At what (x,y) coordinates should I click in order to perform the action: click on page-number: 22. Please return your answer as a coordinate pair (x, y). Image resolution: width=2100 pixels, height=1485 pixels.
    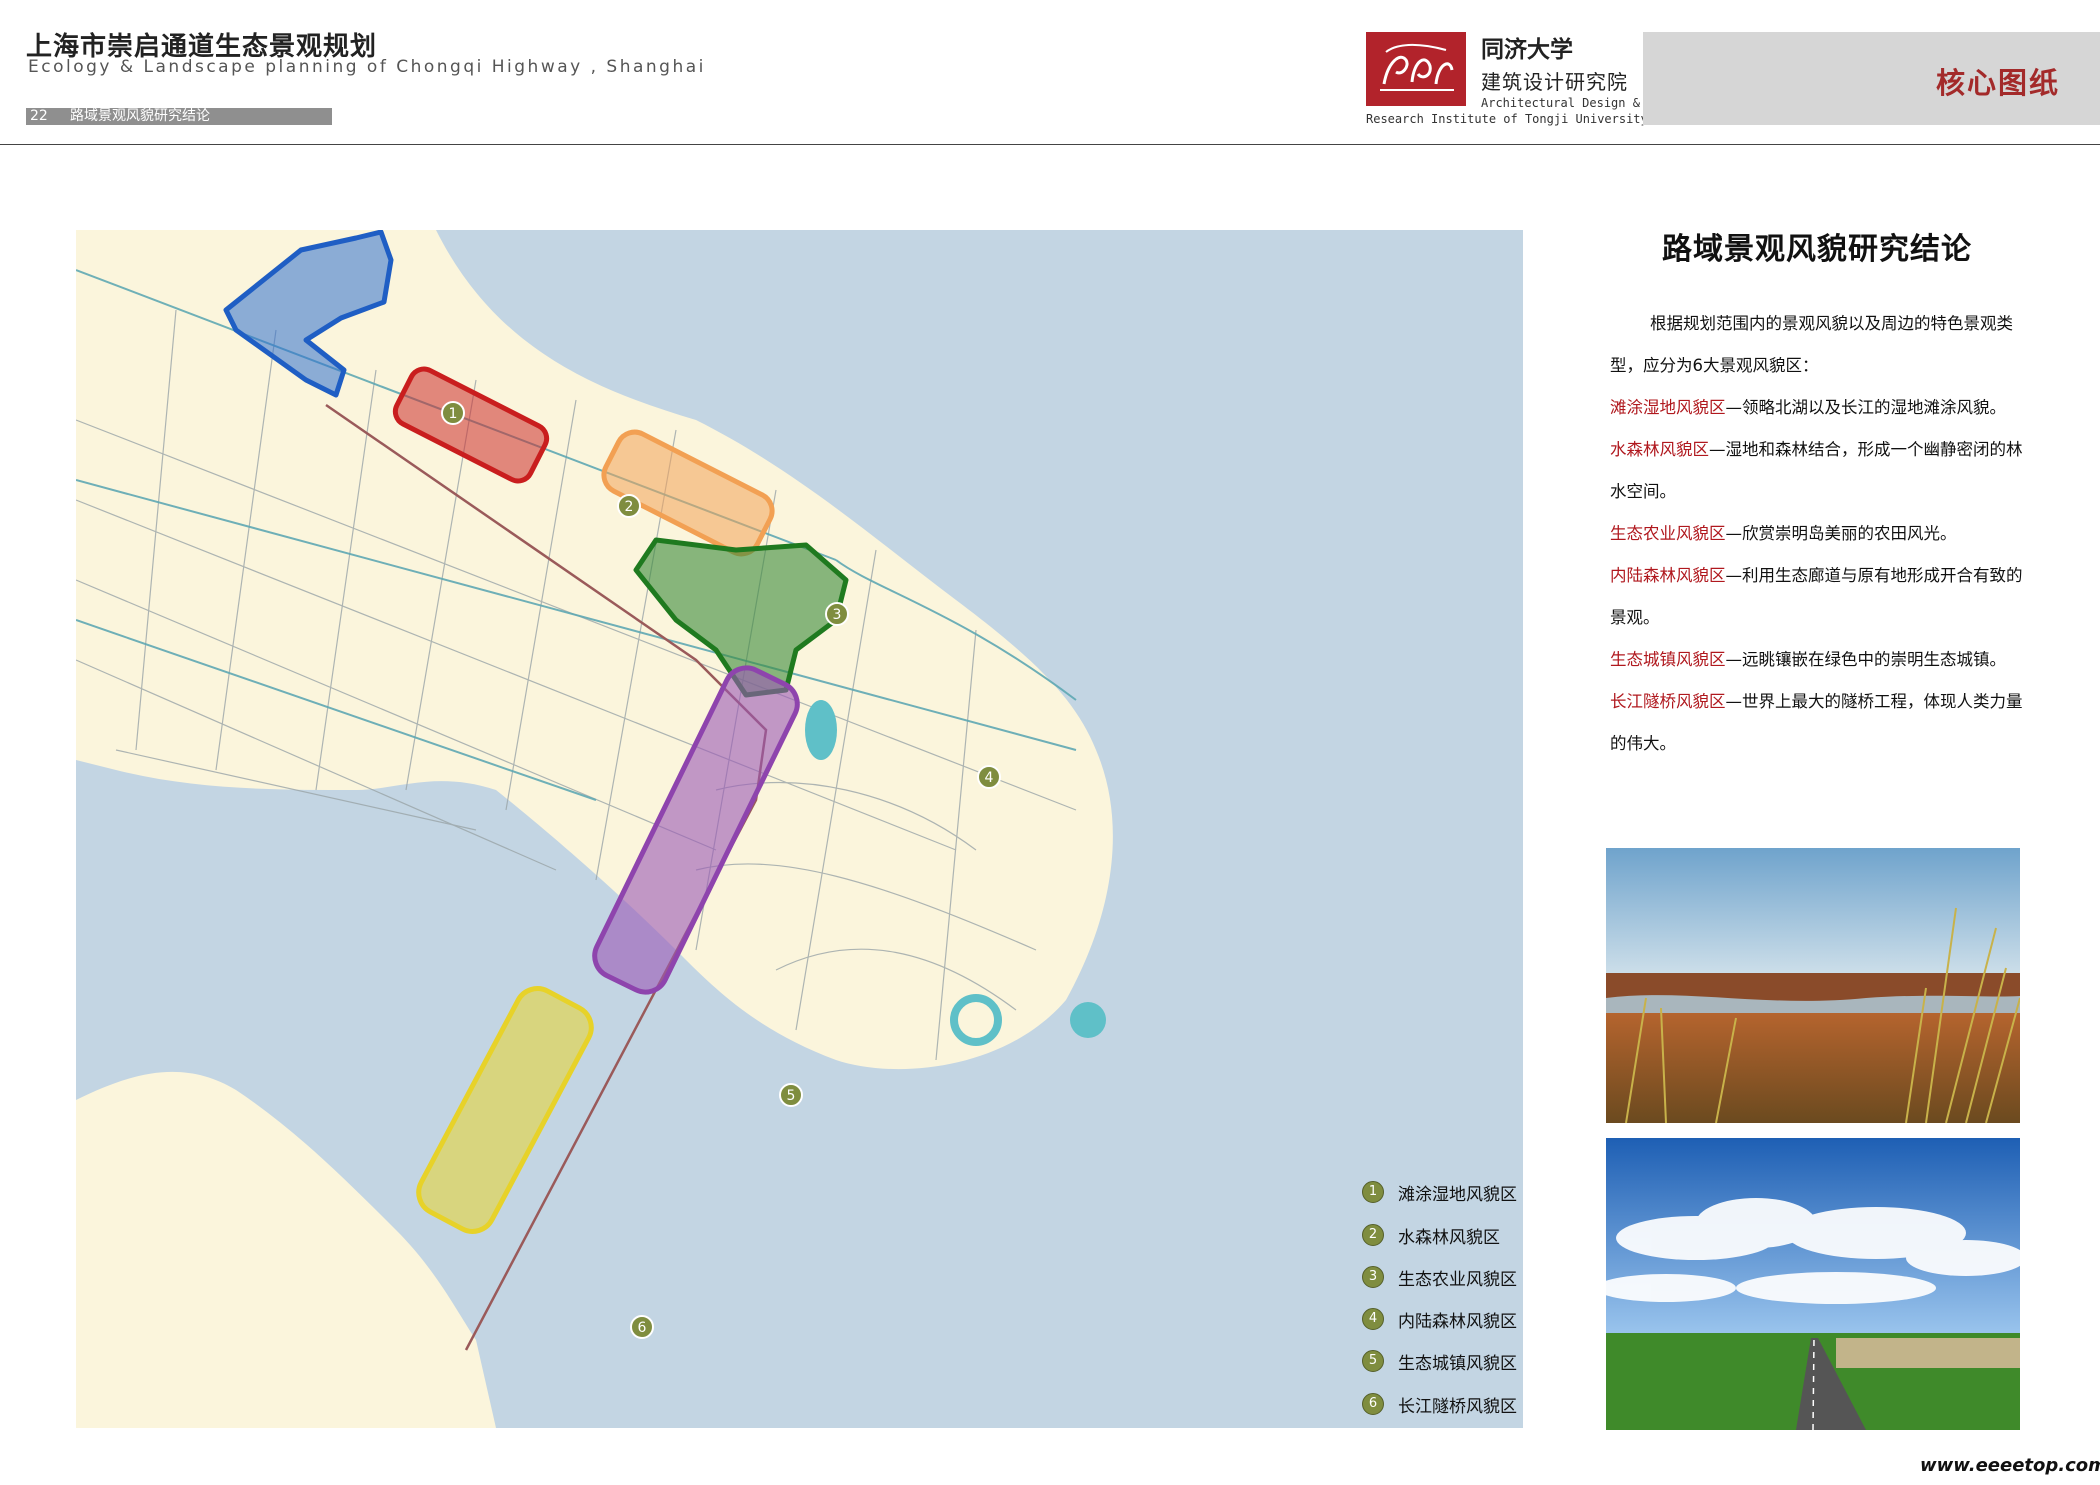
    Looking at the image, I should click on (39, 116).